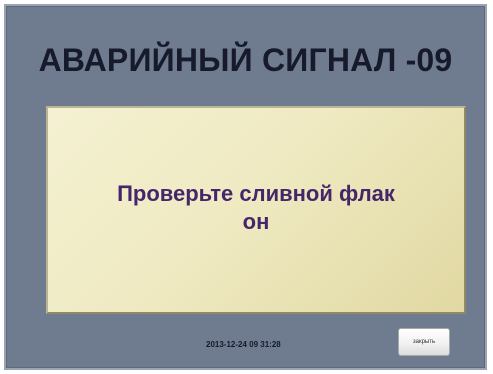 The height and width of the screenshot is (374, 493). I want to click on alarm-timestamp: 2013-12-24 09 31:28, so click(243, 344).